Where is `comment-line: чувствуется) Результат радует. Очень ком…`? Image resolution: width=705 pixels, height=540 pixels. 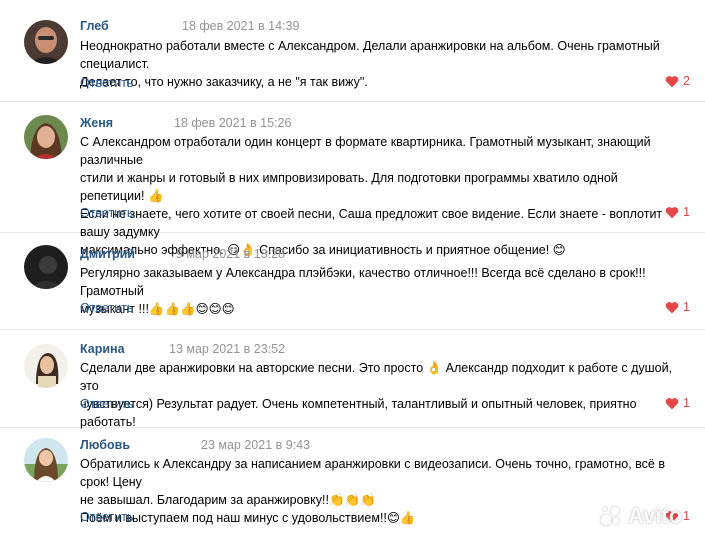
comment-line: чувствуется) Результат радует. Очень ком… is located at coordinates (358, 413).